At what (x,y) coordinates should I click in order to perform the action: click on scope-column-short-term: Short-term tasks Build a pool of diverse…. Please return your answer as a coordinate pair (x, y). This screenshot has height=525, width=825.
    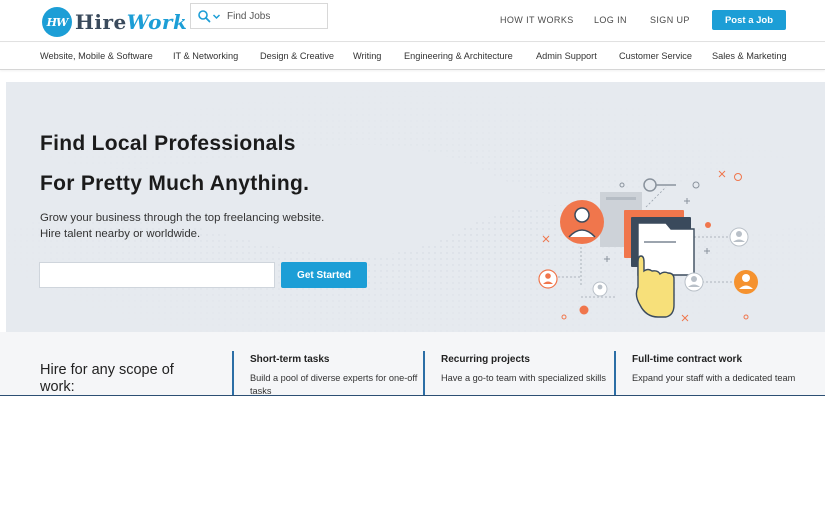
    Looking at the image, I should click on (326, 373).